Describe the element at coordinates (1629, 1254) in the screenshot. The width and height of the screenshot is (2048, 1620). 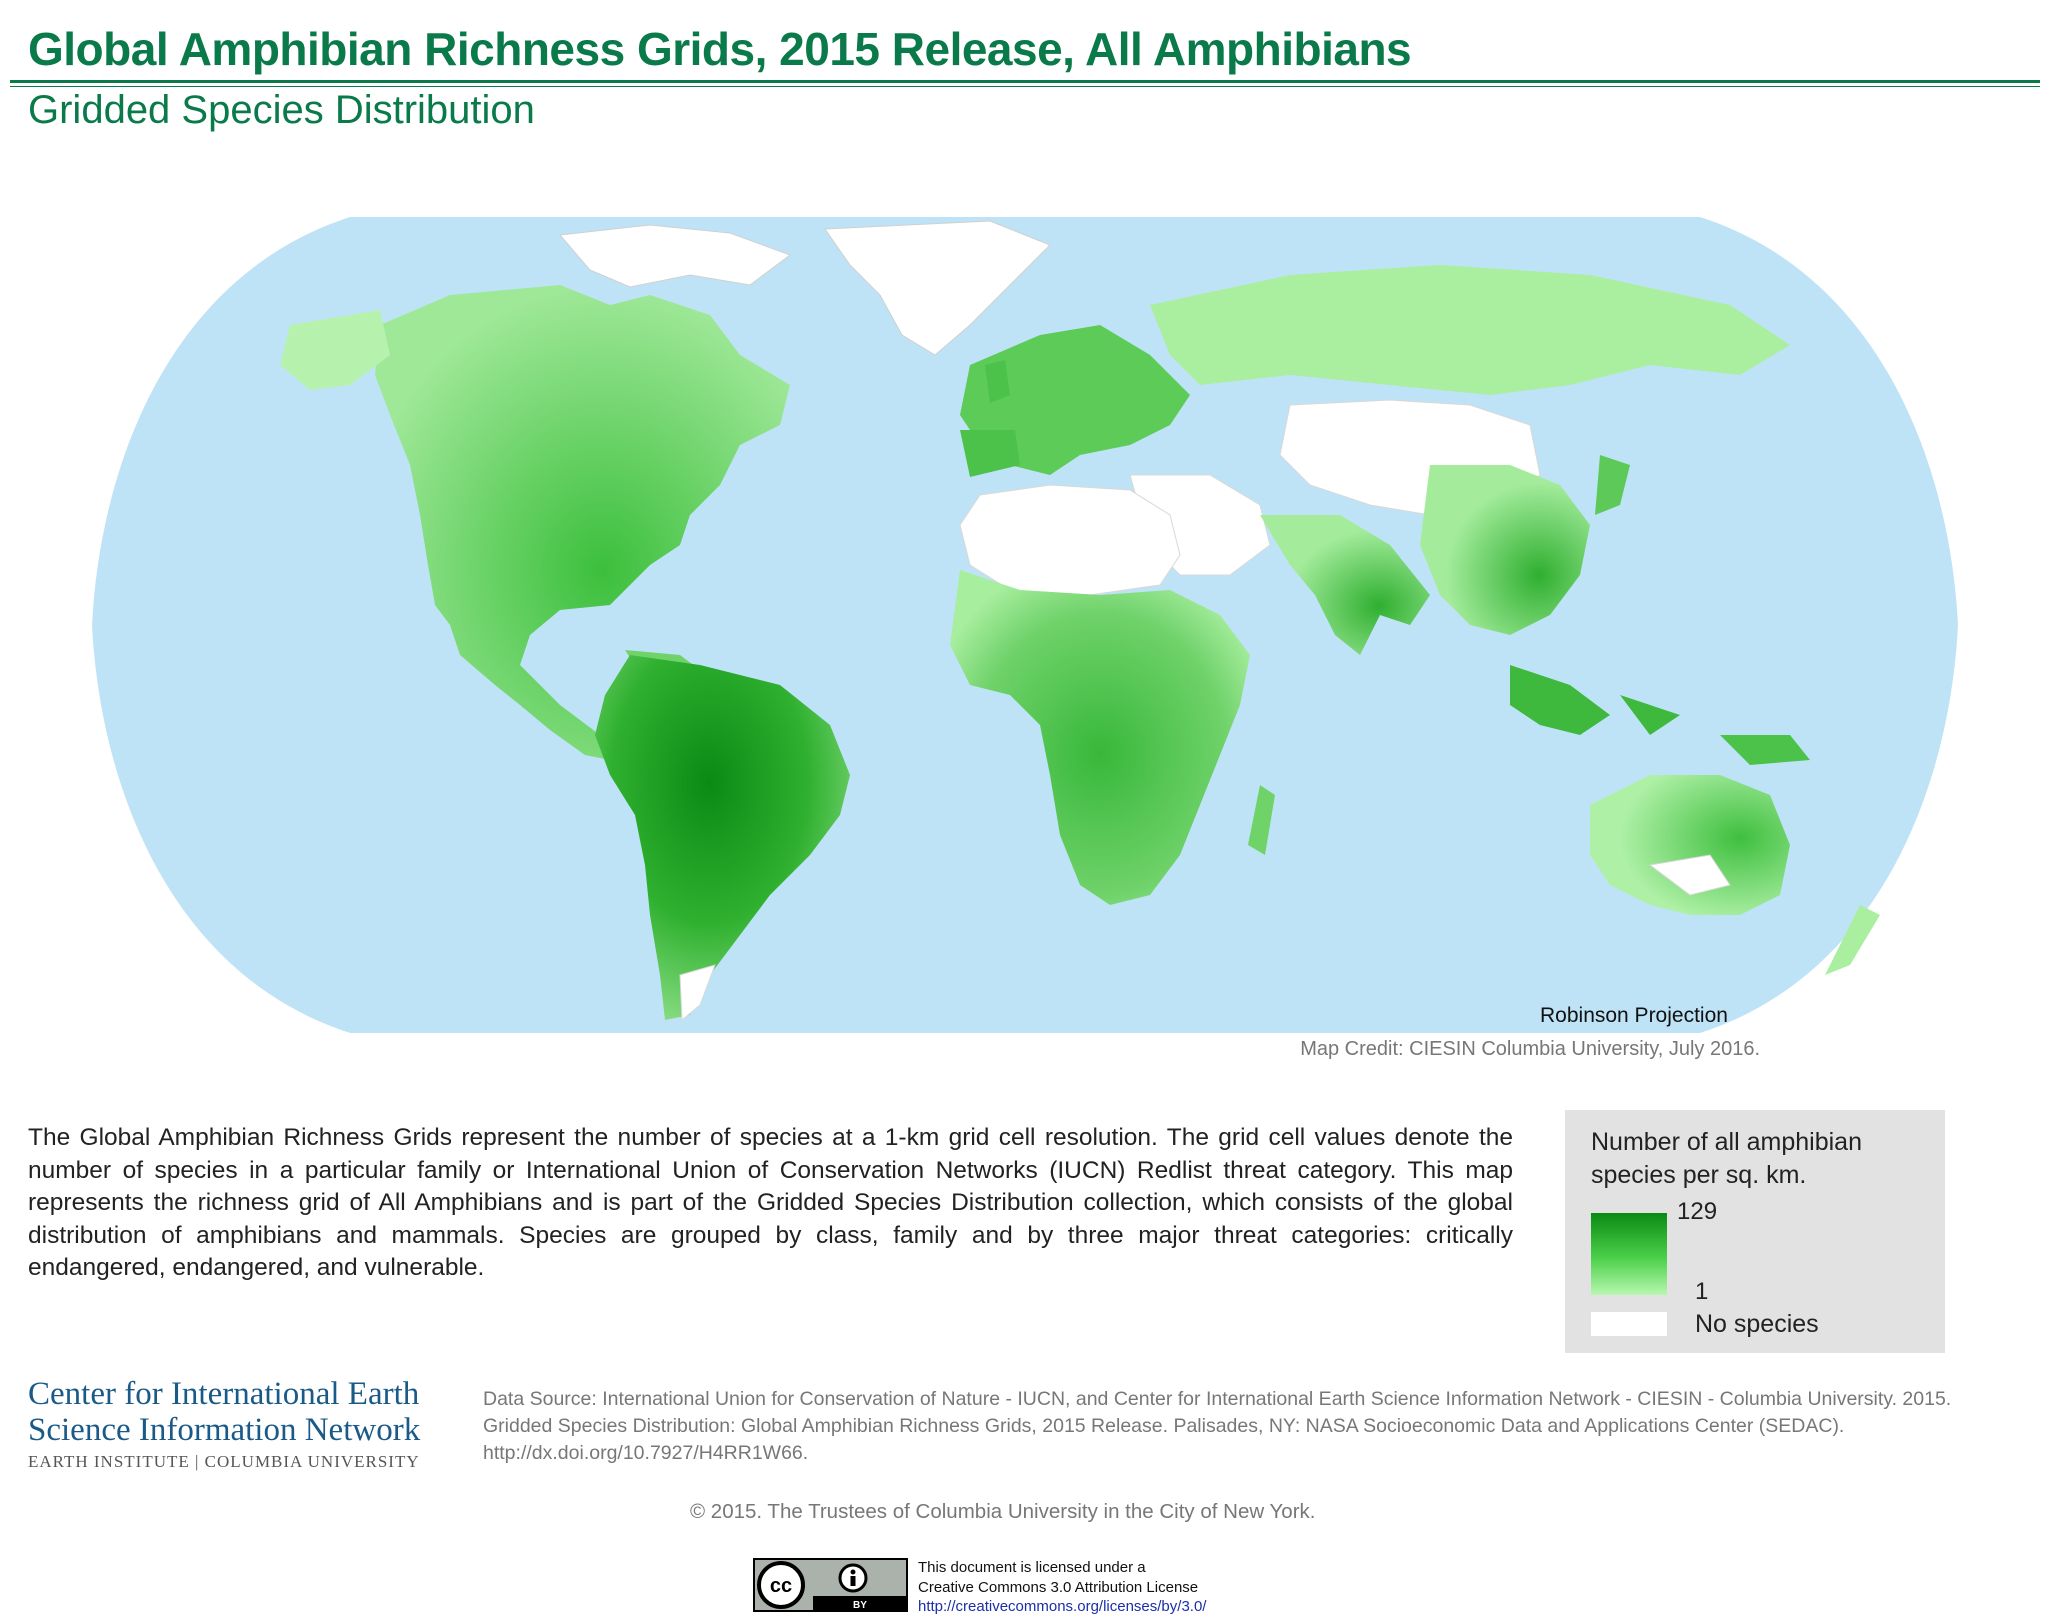
I see `legend-color-ramp` at that location.